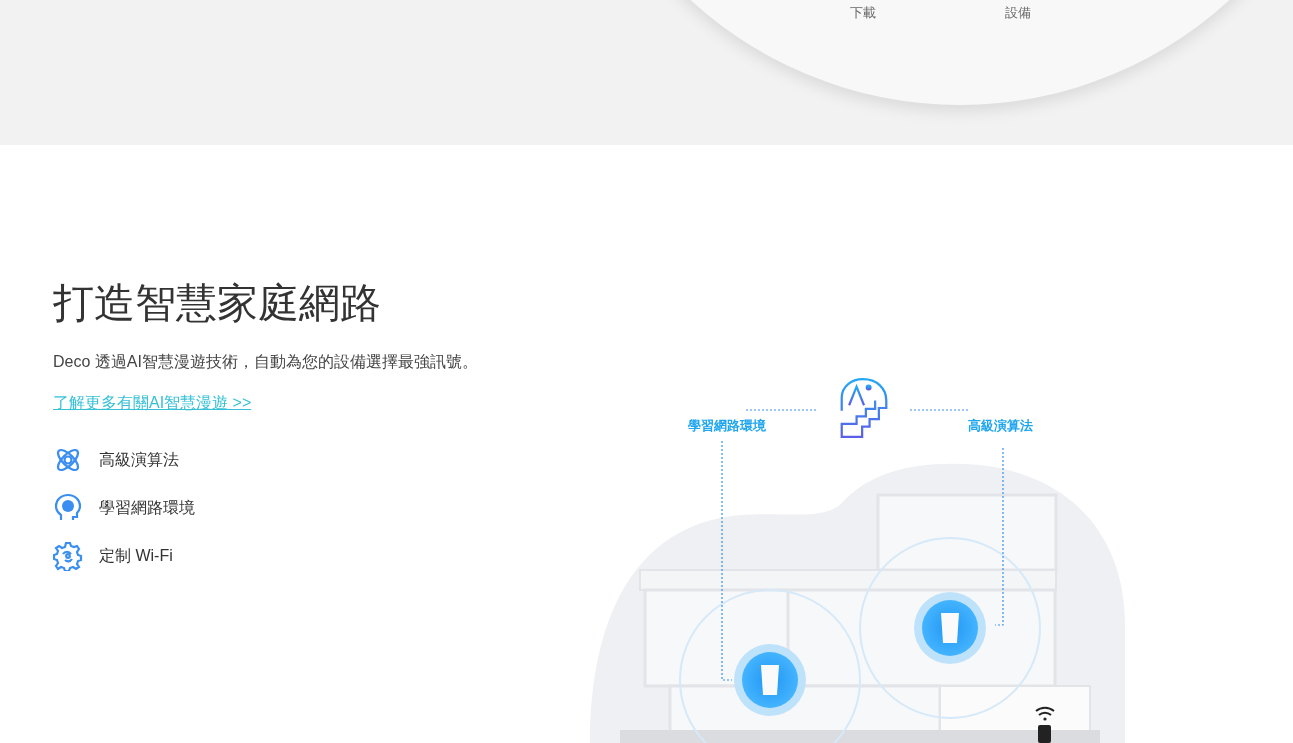 The image size is (1293, 743). I want to click on diagram-label: 學習網路環境, so click(727, 426).